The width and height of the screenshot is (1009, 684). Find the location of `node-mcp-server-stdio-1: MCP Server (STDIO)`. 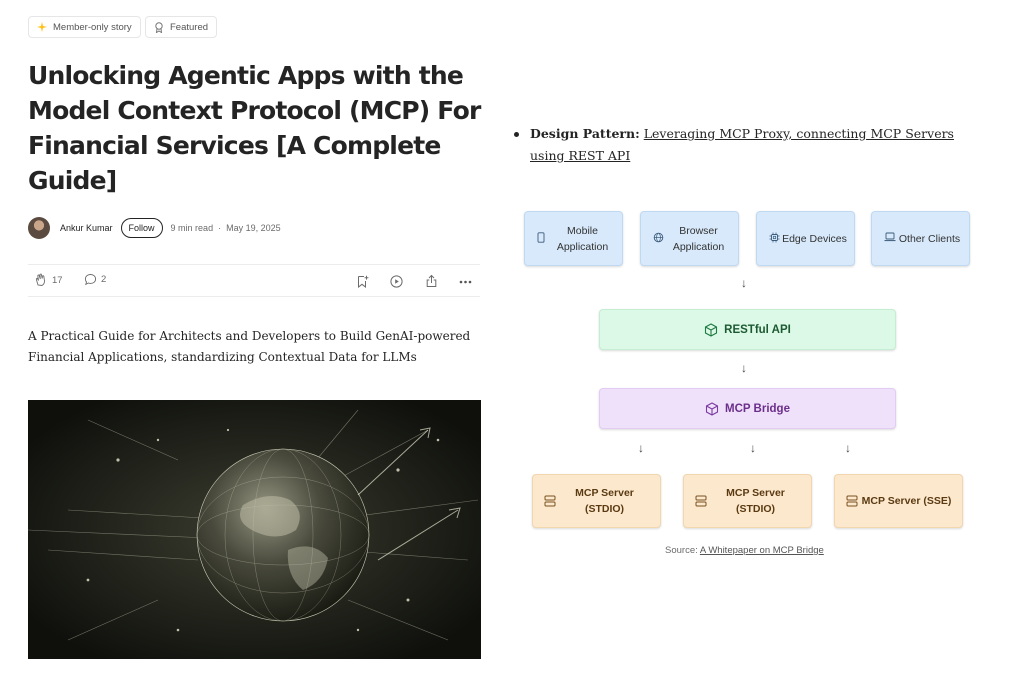

node-mcp-server-stdio-1: MCP Server (STDIO) is located at coordinates (596, 501).